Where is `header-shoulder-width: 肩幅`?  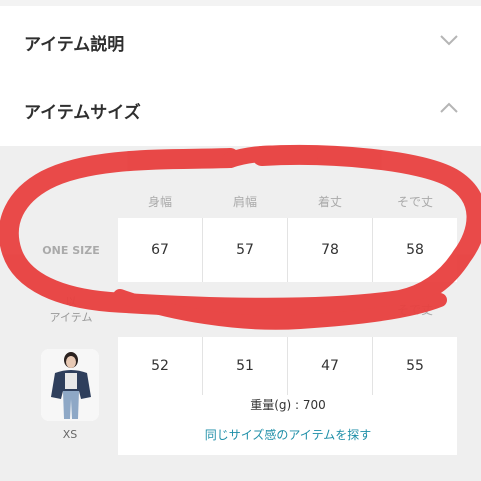
header-shoulder-width: 肩幅 is located at coordinates (244, 201).